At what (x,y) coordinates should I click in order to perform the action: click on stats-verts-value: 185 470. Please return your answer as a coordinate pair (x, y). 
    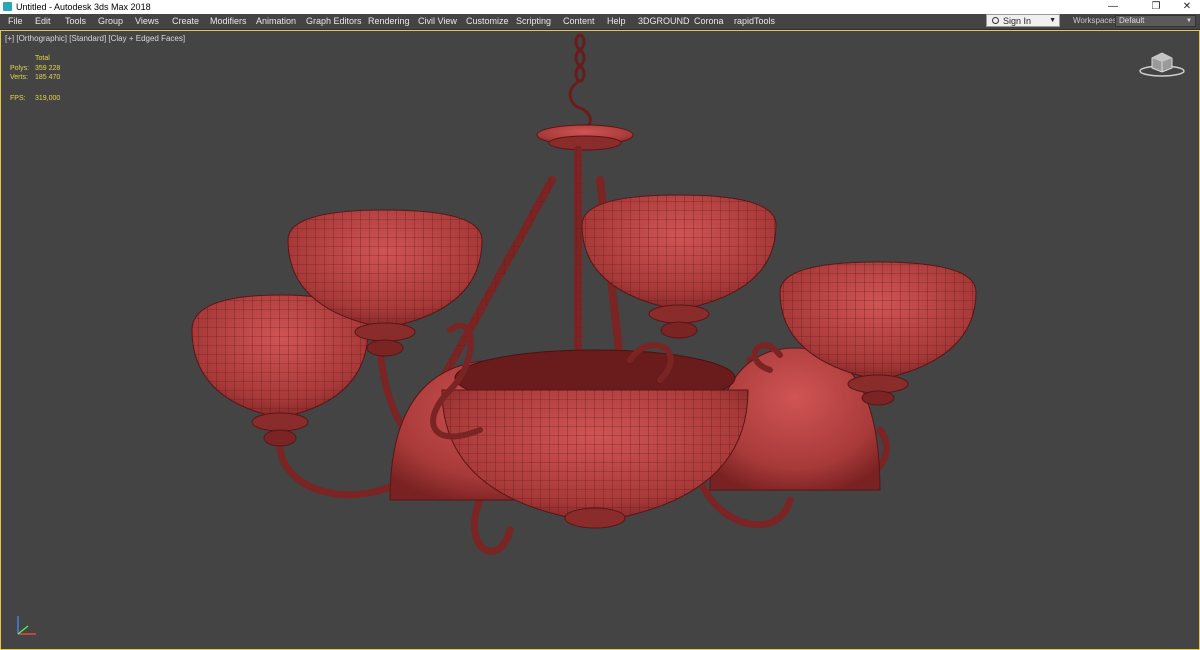
    Looking at the image, I should click on (48, 77).